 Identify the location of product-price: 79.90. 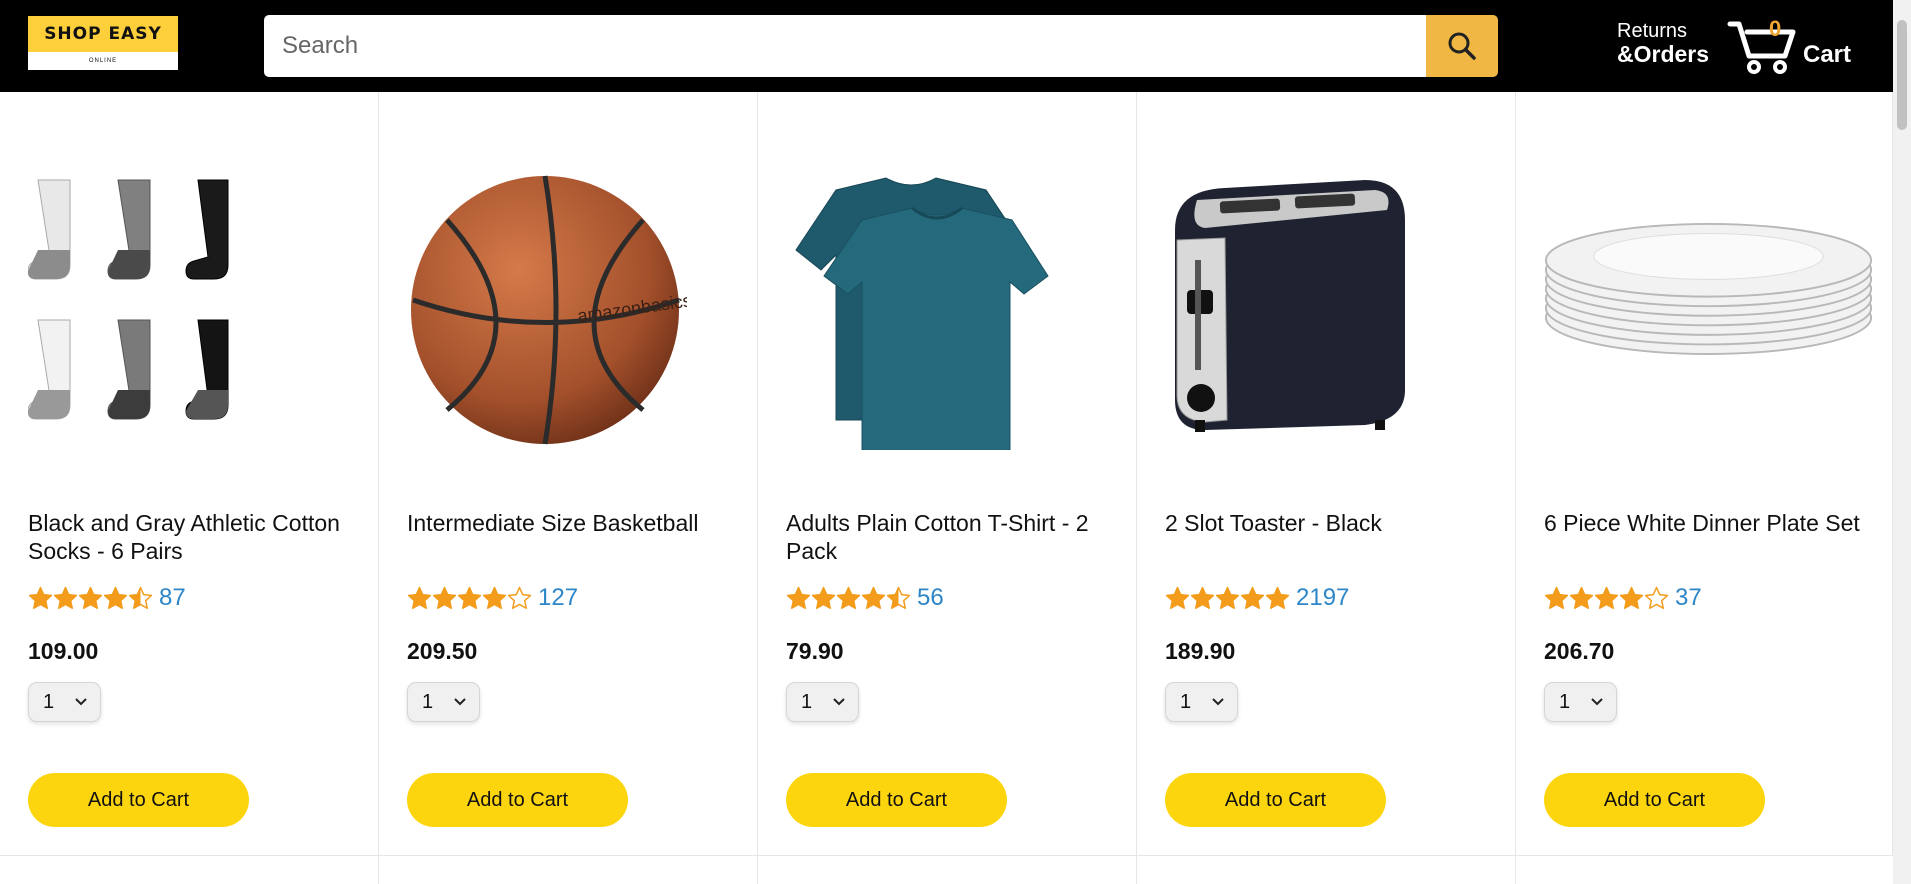
(815, 651).